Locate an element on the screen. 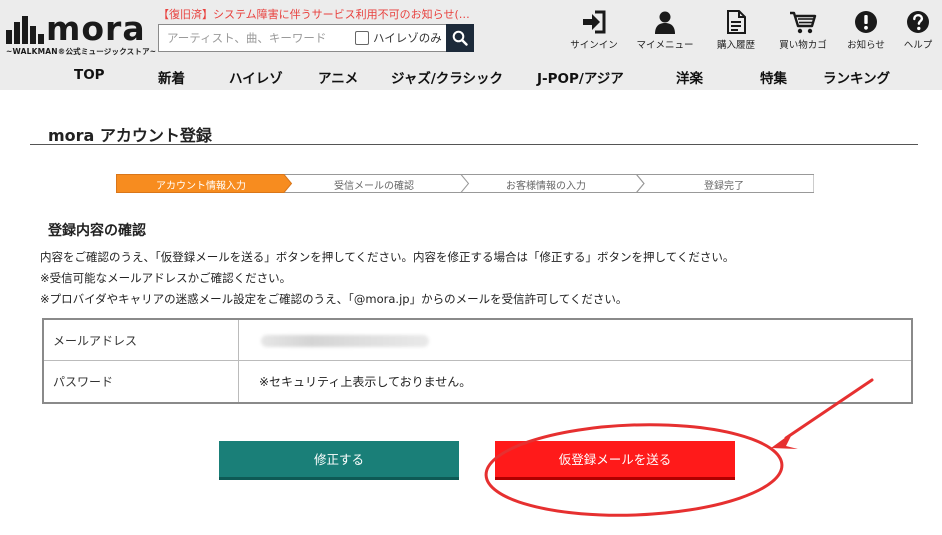 The height and width of the screenshot is (535, 942). nav-jazz-classic: ジャズ/クラシック is located at coordinates (447, 77).